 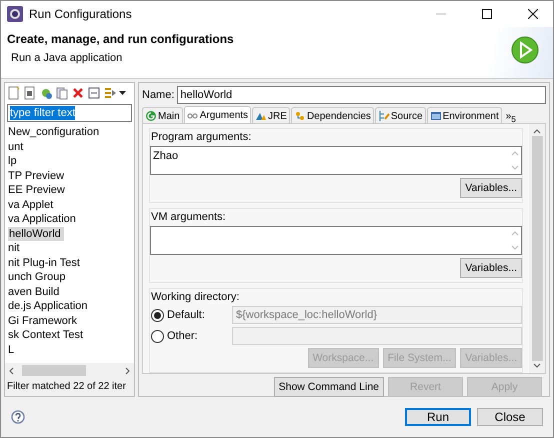 What do you see at coordinates (377, 336) in the screenshot?
I see `directory-field` at bounding box center [377, 336].